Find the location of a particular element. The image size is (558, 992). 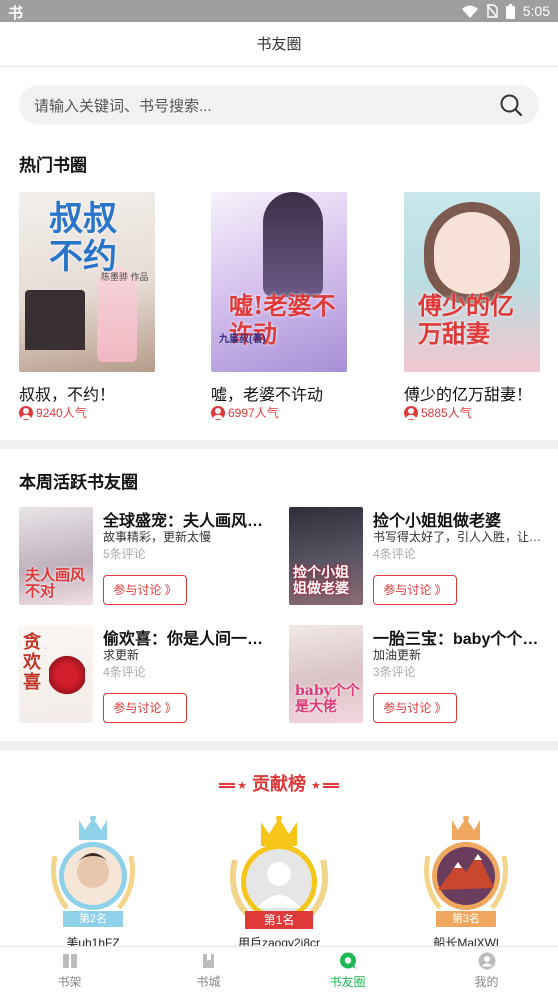

book-name: 叔叔，不约！ is located at coordinates (67, 393).